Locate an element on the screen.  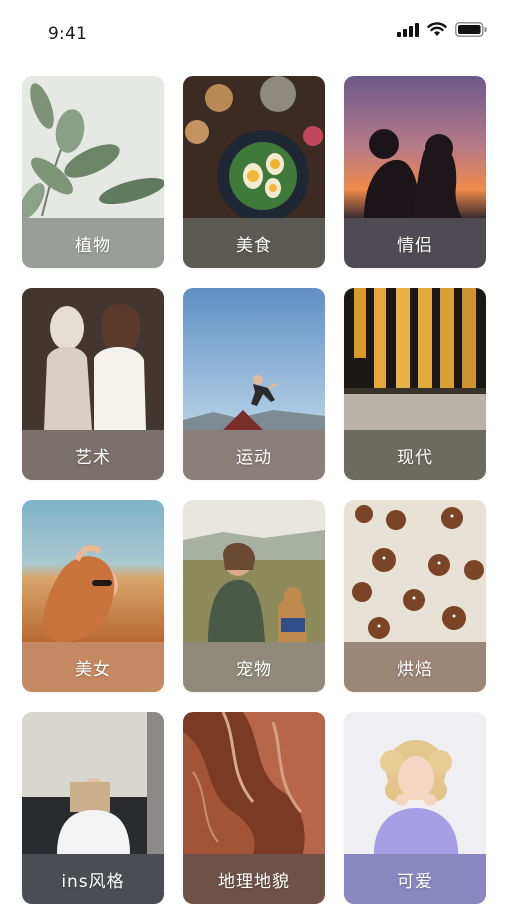
category-card-geography: 地理地貌 is located at coordinates (254, 808).